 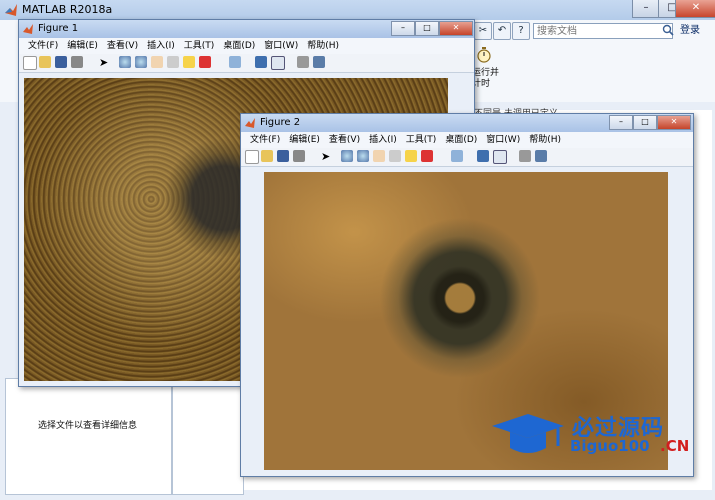 What do you see at coordinates (668, 30) in the screenshot?
I see `search-icon` at bounding box center [668, 30].